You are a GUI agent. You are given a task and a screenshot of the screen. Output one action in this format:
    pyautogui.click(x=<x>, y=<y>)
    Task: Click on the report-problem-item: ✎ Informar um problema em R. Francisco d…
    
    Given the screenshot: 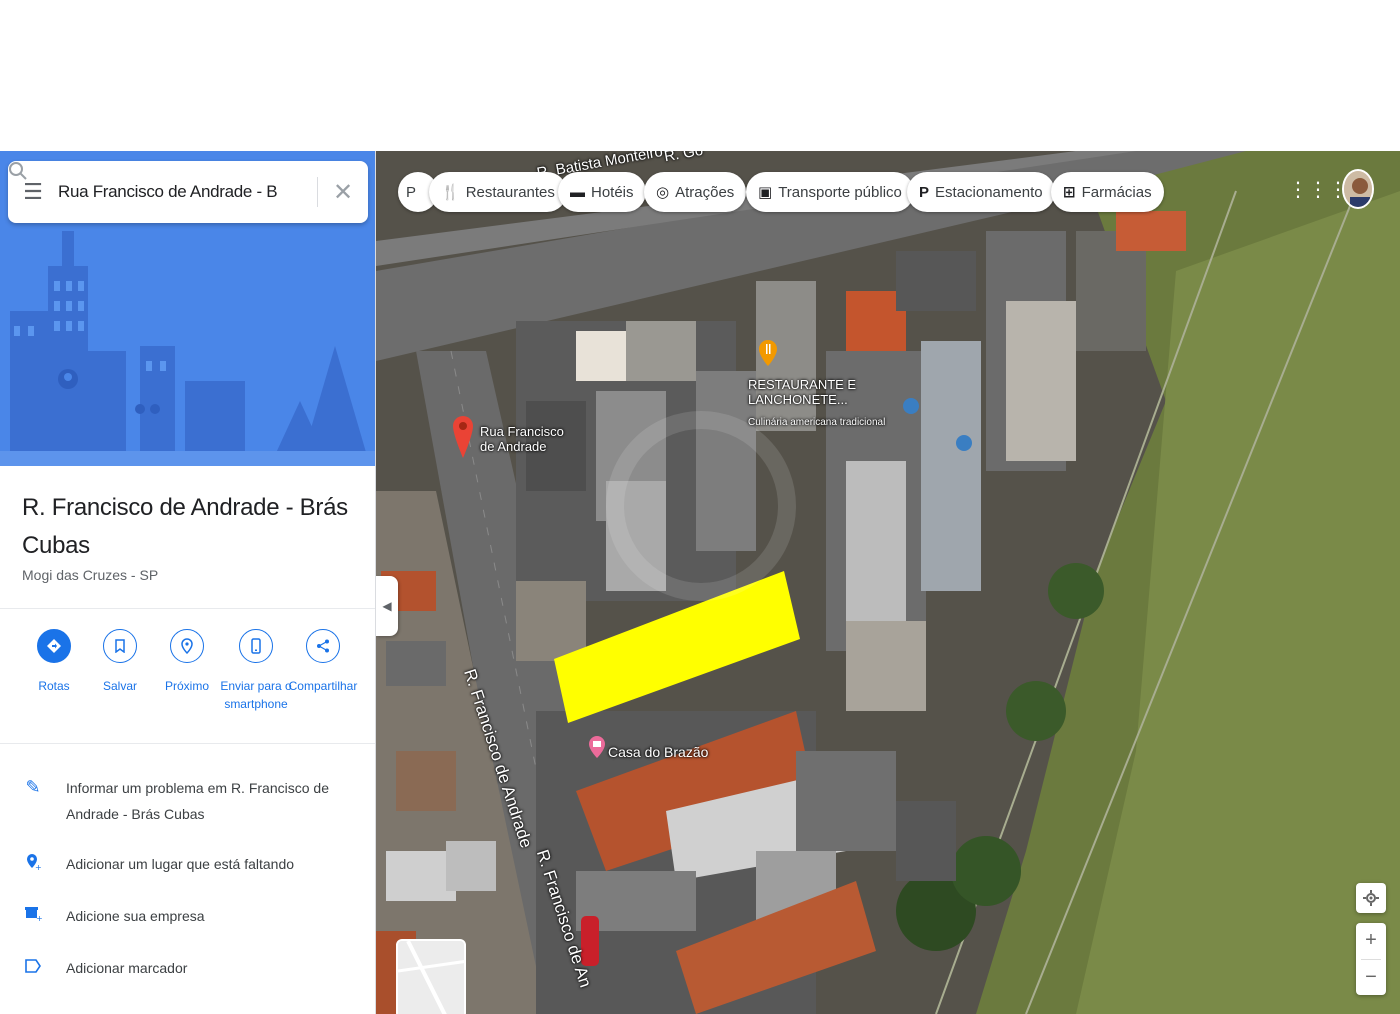 What is the action you would take?
    pyautogui.click(x=187, y=801)
    